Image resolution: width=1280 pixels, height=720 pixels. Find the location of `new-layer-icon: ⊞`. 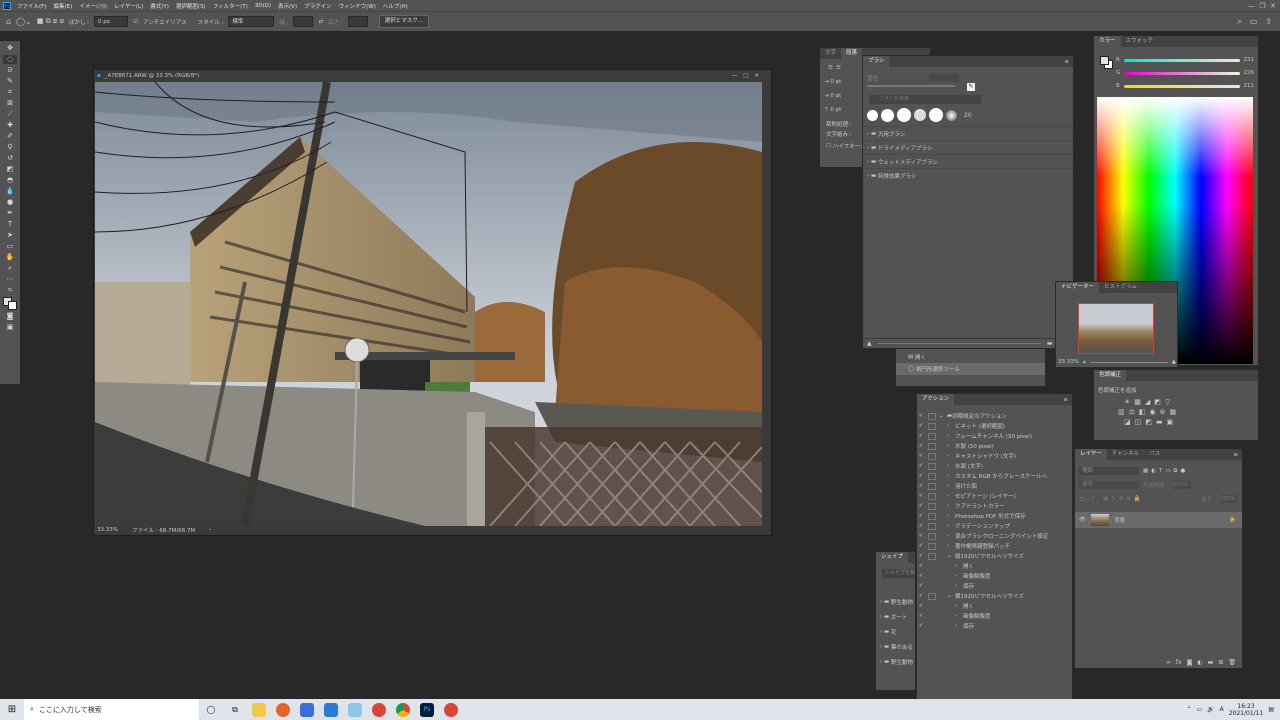

new-layer-icon: ⊞ is located at coordinates (1220, 662).